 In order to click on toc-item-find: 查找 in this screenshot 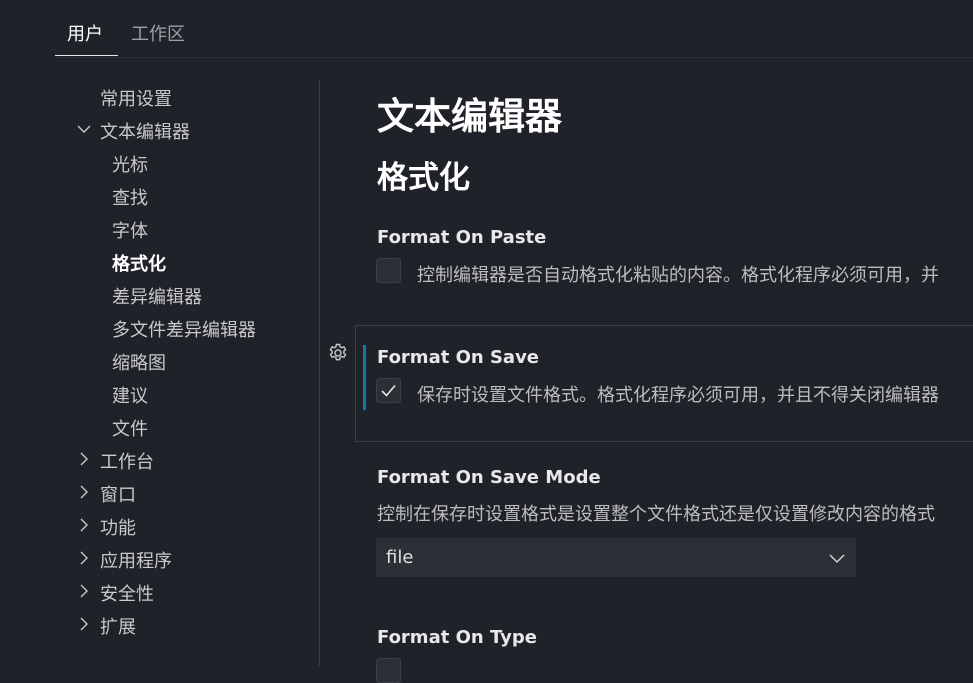, I will do `click(130, 197)`.